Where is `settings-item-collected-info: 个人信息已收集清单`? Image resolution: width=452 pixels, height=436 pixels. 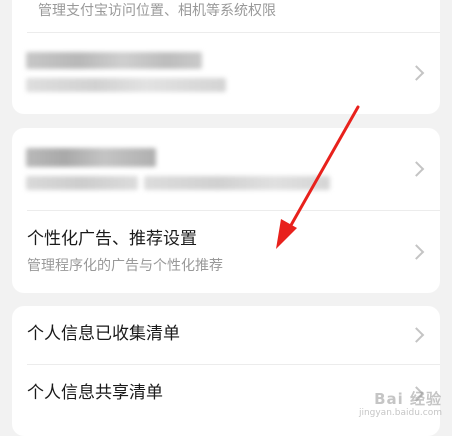
settings-item-collected-info: 个人信息已收集清单 is located at coordinates (226, 335).